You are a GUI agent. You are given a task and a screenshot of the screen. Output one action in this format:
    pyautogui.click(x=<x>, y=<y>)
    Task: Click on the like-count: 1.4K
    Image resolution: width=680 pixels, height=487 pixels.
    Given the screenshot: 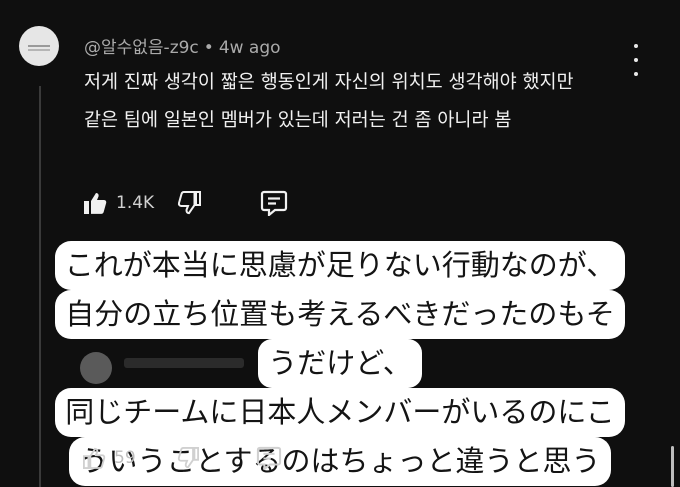 What is the action you would take?
    pyautogui.click(x=135, y=203)
    